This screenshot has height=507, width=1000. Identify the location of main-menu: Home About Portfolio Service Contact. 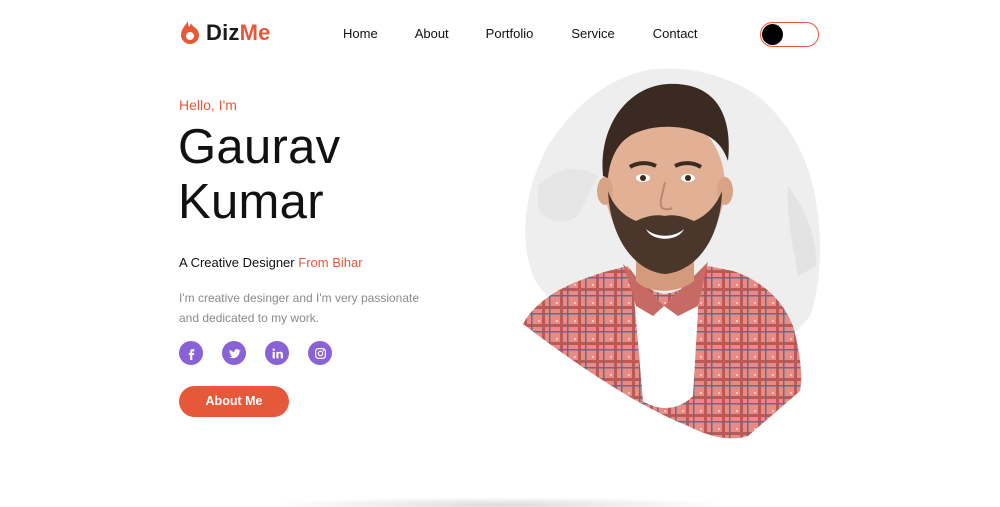
(520, 33).